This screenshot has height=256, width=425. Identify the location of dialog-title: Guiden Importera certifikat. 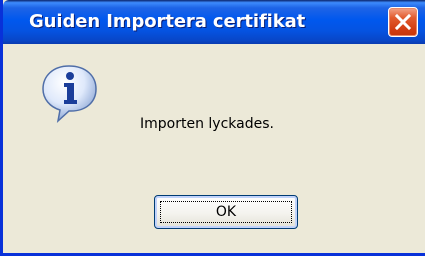
(167, 21).